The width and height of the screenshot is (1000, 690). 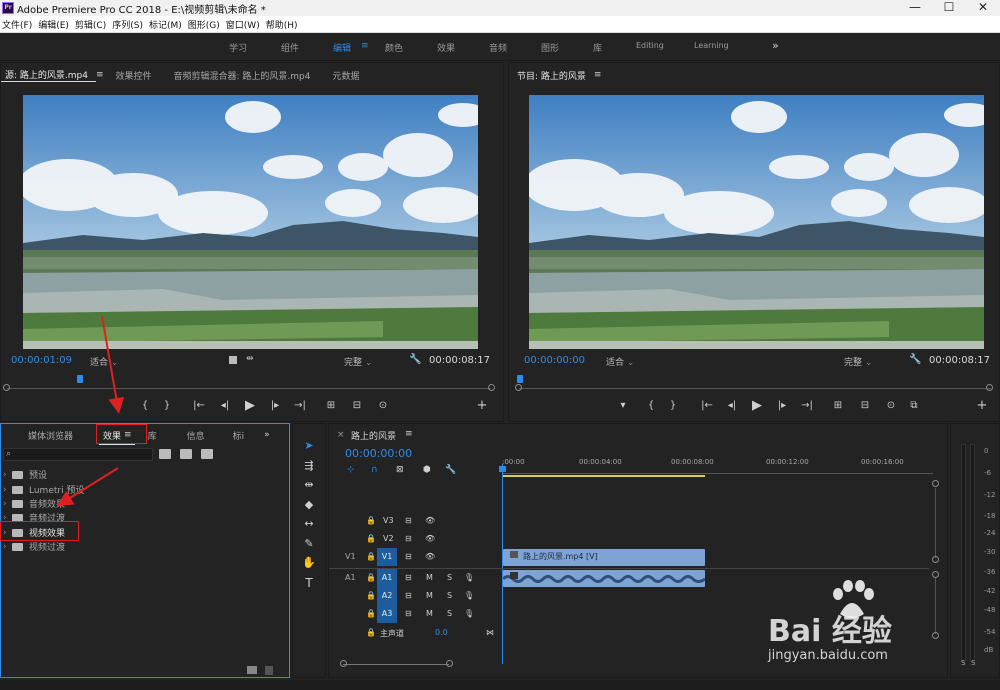 I want to click on tools-panel: ➤ ⇶ ⇹ ◆ ↔ ✎ ✋ T, so click(x=309, y=550).